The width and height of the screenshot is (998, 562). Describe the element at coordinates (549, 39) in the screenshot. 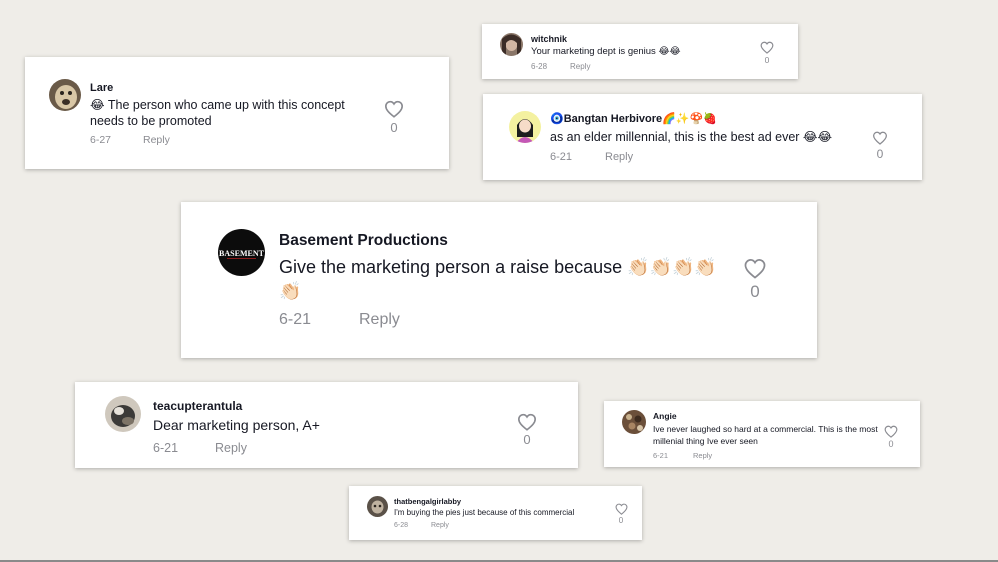

I see `comment-username: witchnik` at that location.